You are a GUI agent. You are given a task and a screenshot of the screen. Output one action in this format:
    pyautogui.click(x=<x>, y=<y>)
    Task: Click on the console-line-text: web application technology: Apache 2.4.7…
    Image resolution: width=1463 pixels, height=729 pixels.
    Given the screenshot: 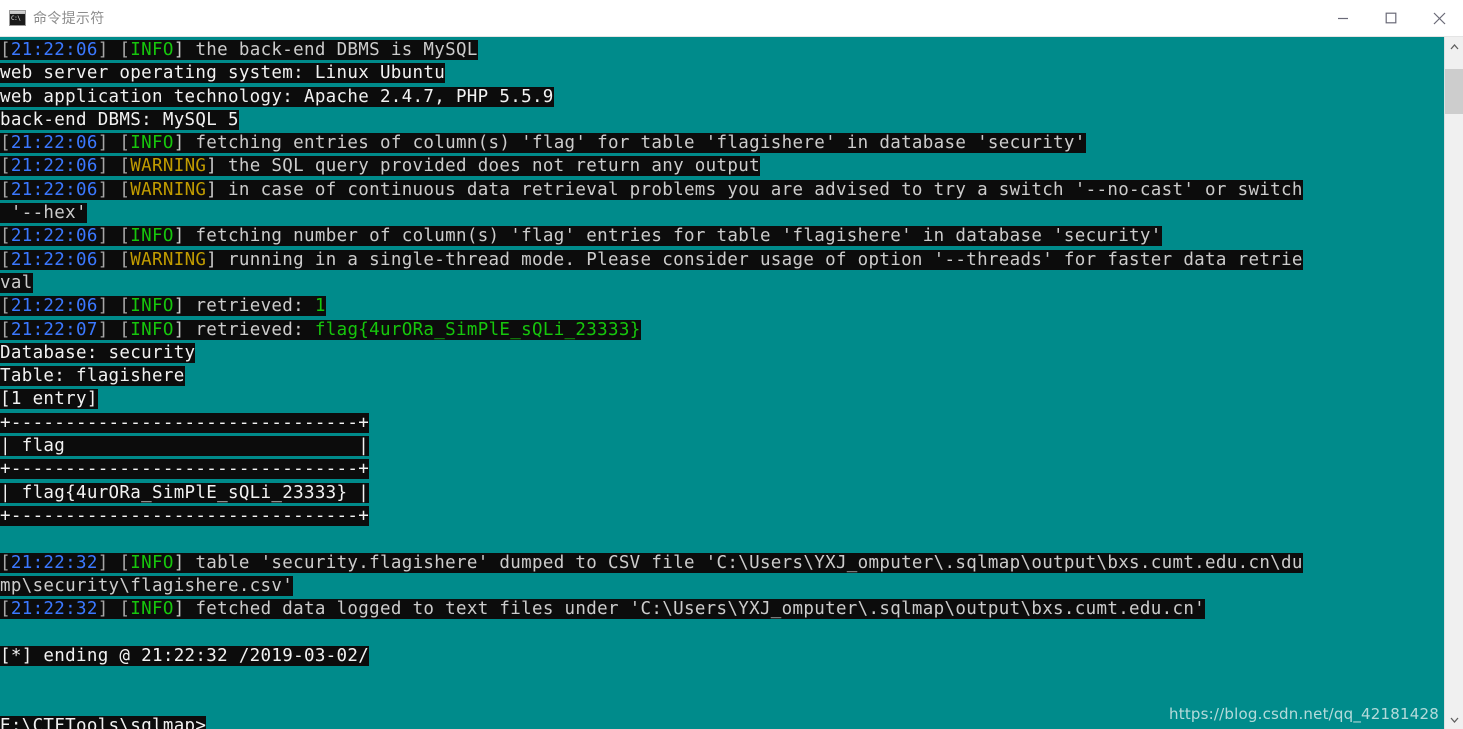 What is the action you would take?
    pyautogui.click(x=277, y=96)
    